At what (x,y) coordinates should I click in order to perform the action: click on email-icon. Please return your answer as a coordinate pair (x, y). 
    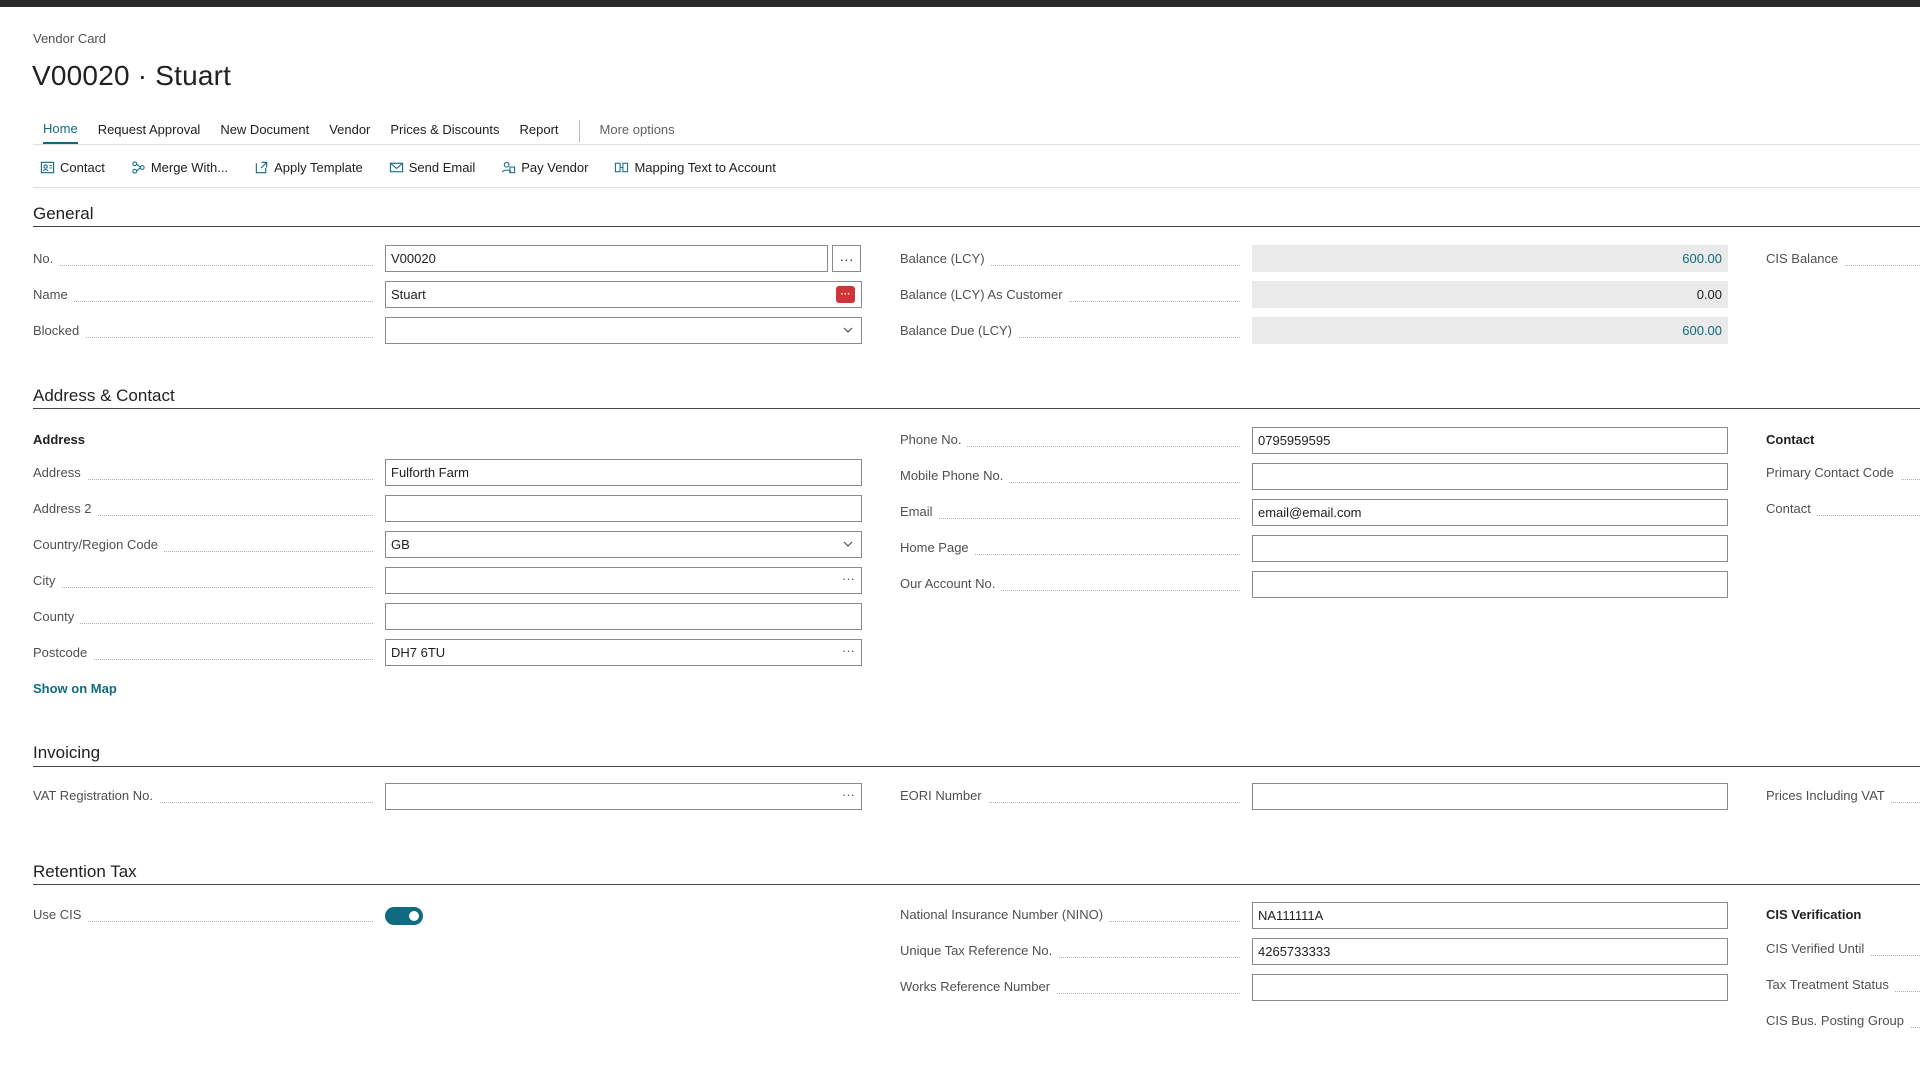
    Looking at the image, I should click on (396, 167).